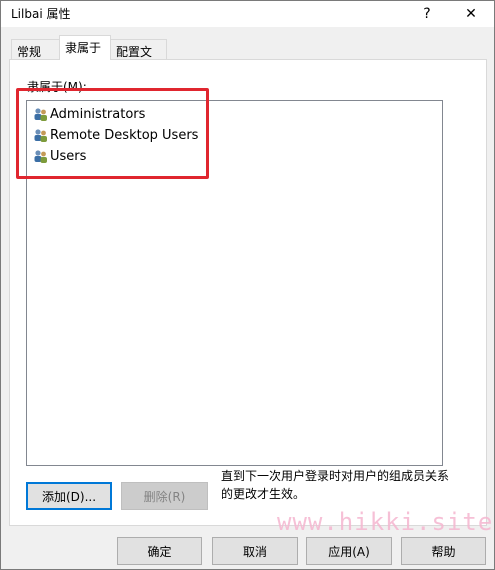 The width and height of the screenshot is (495, 570). I want to click on group-name: Users, so click(68, 156).